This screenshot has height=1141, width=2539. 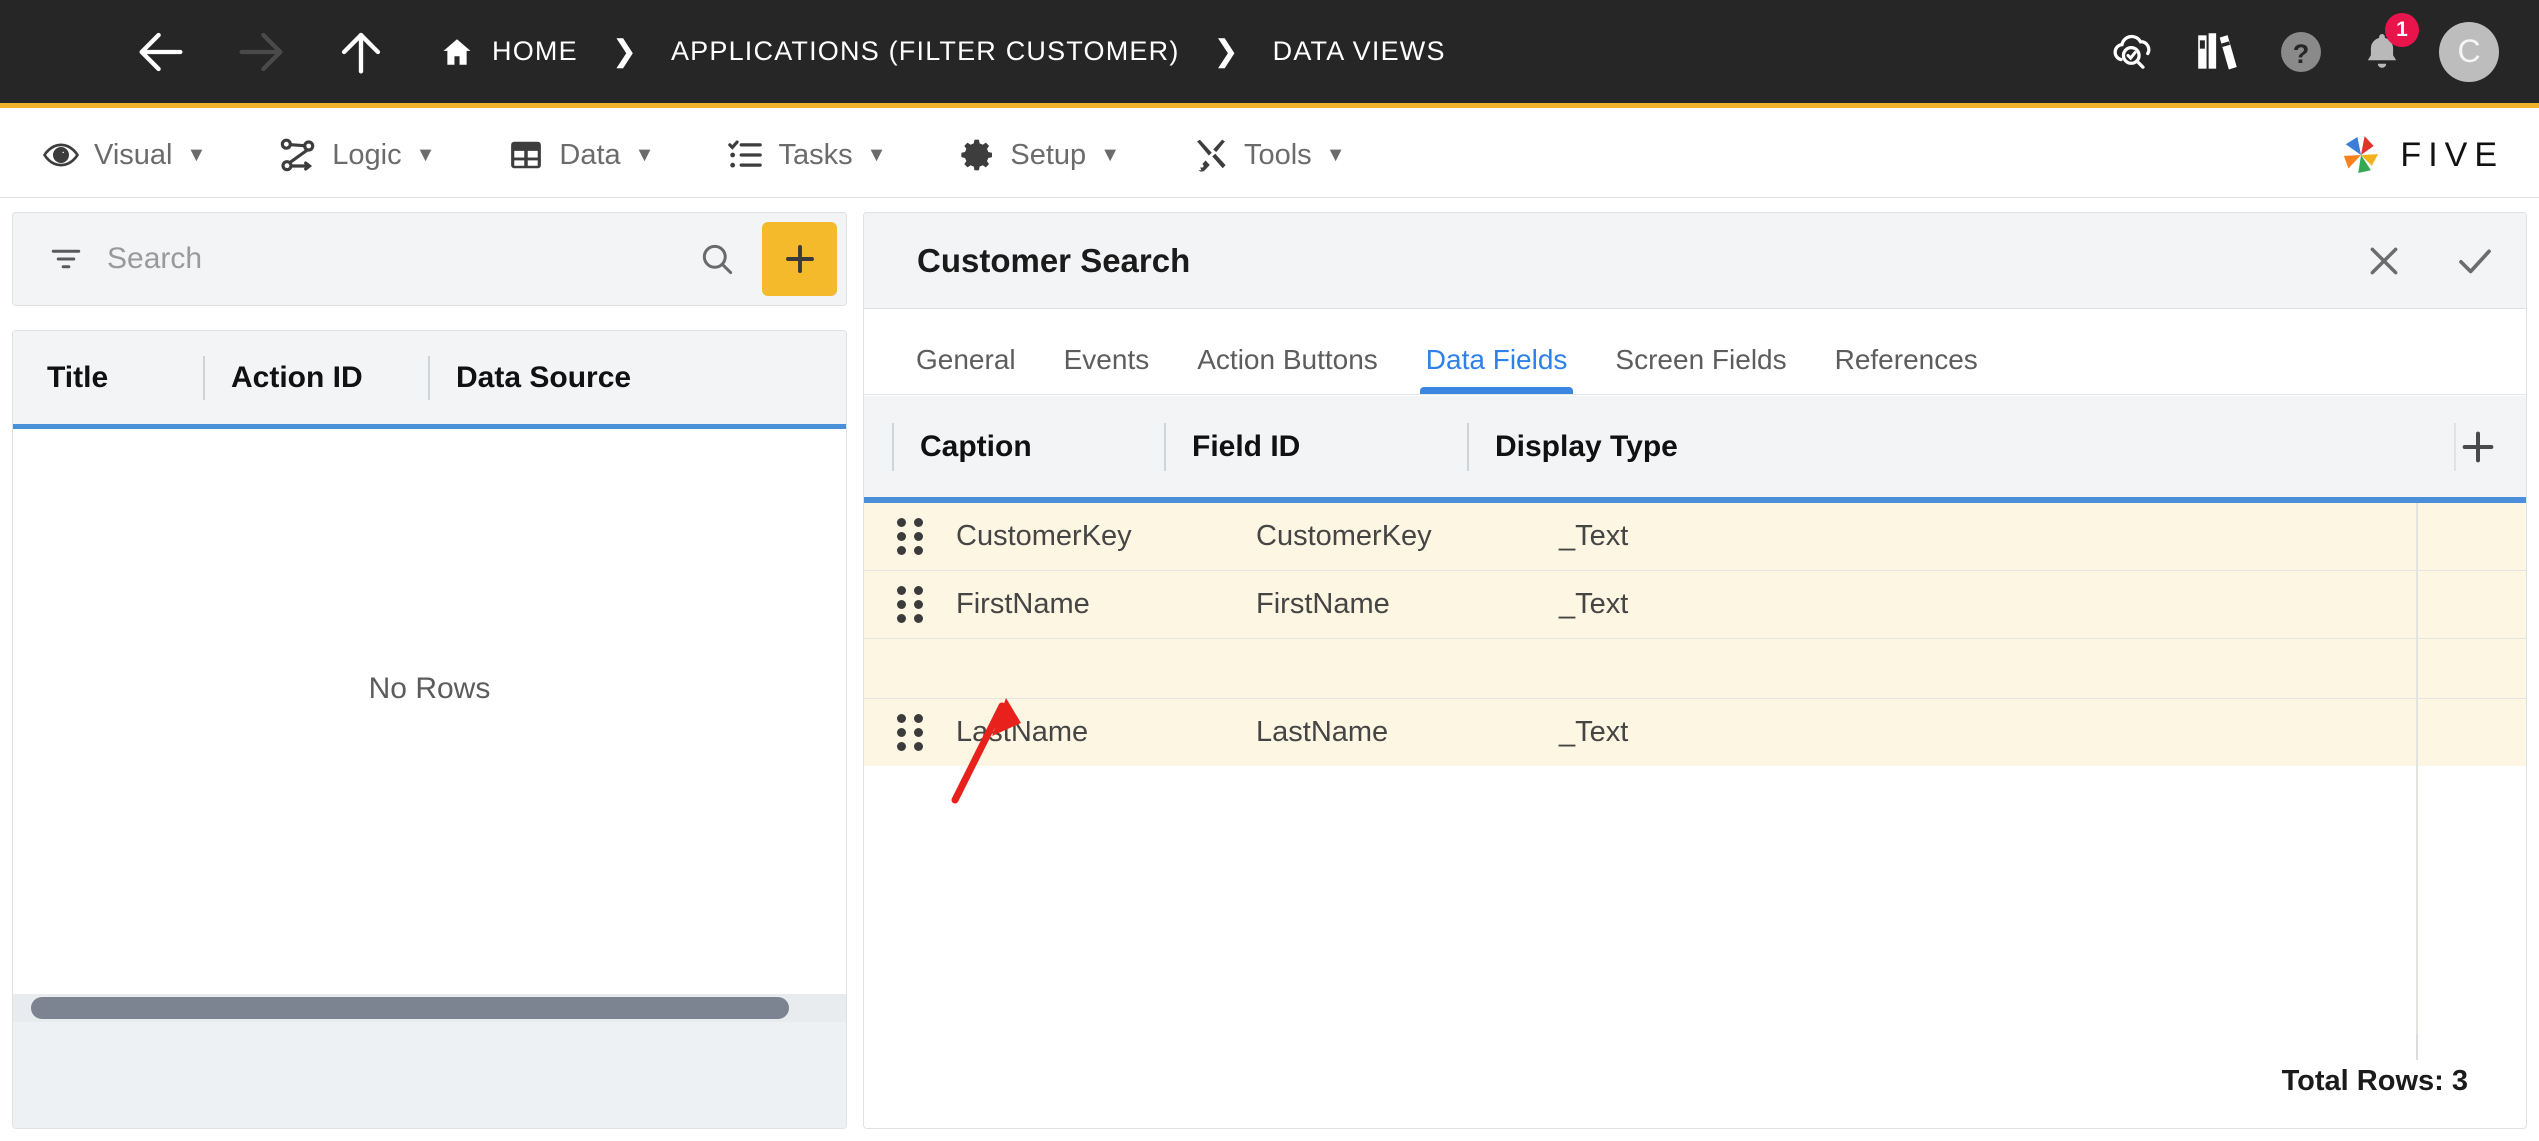 What do you see at coordinates (133, 154) in the screenshot?
I see `menu-label-visual: Visual` at bounding box center [133, 154].